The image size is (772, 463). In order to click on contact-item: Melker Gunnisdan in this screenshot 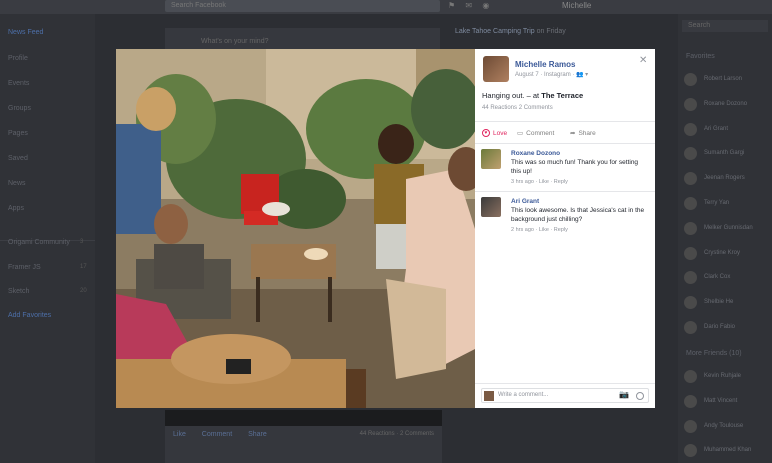, I will do `click(727, 228)`.